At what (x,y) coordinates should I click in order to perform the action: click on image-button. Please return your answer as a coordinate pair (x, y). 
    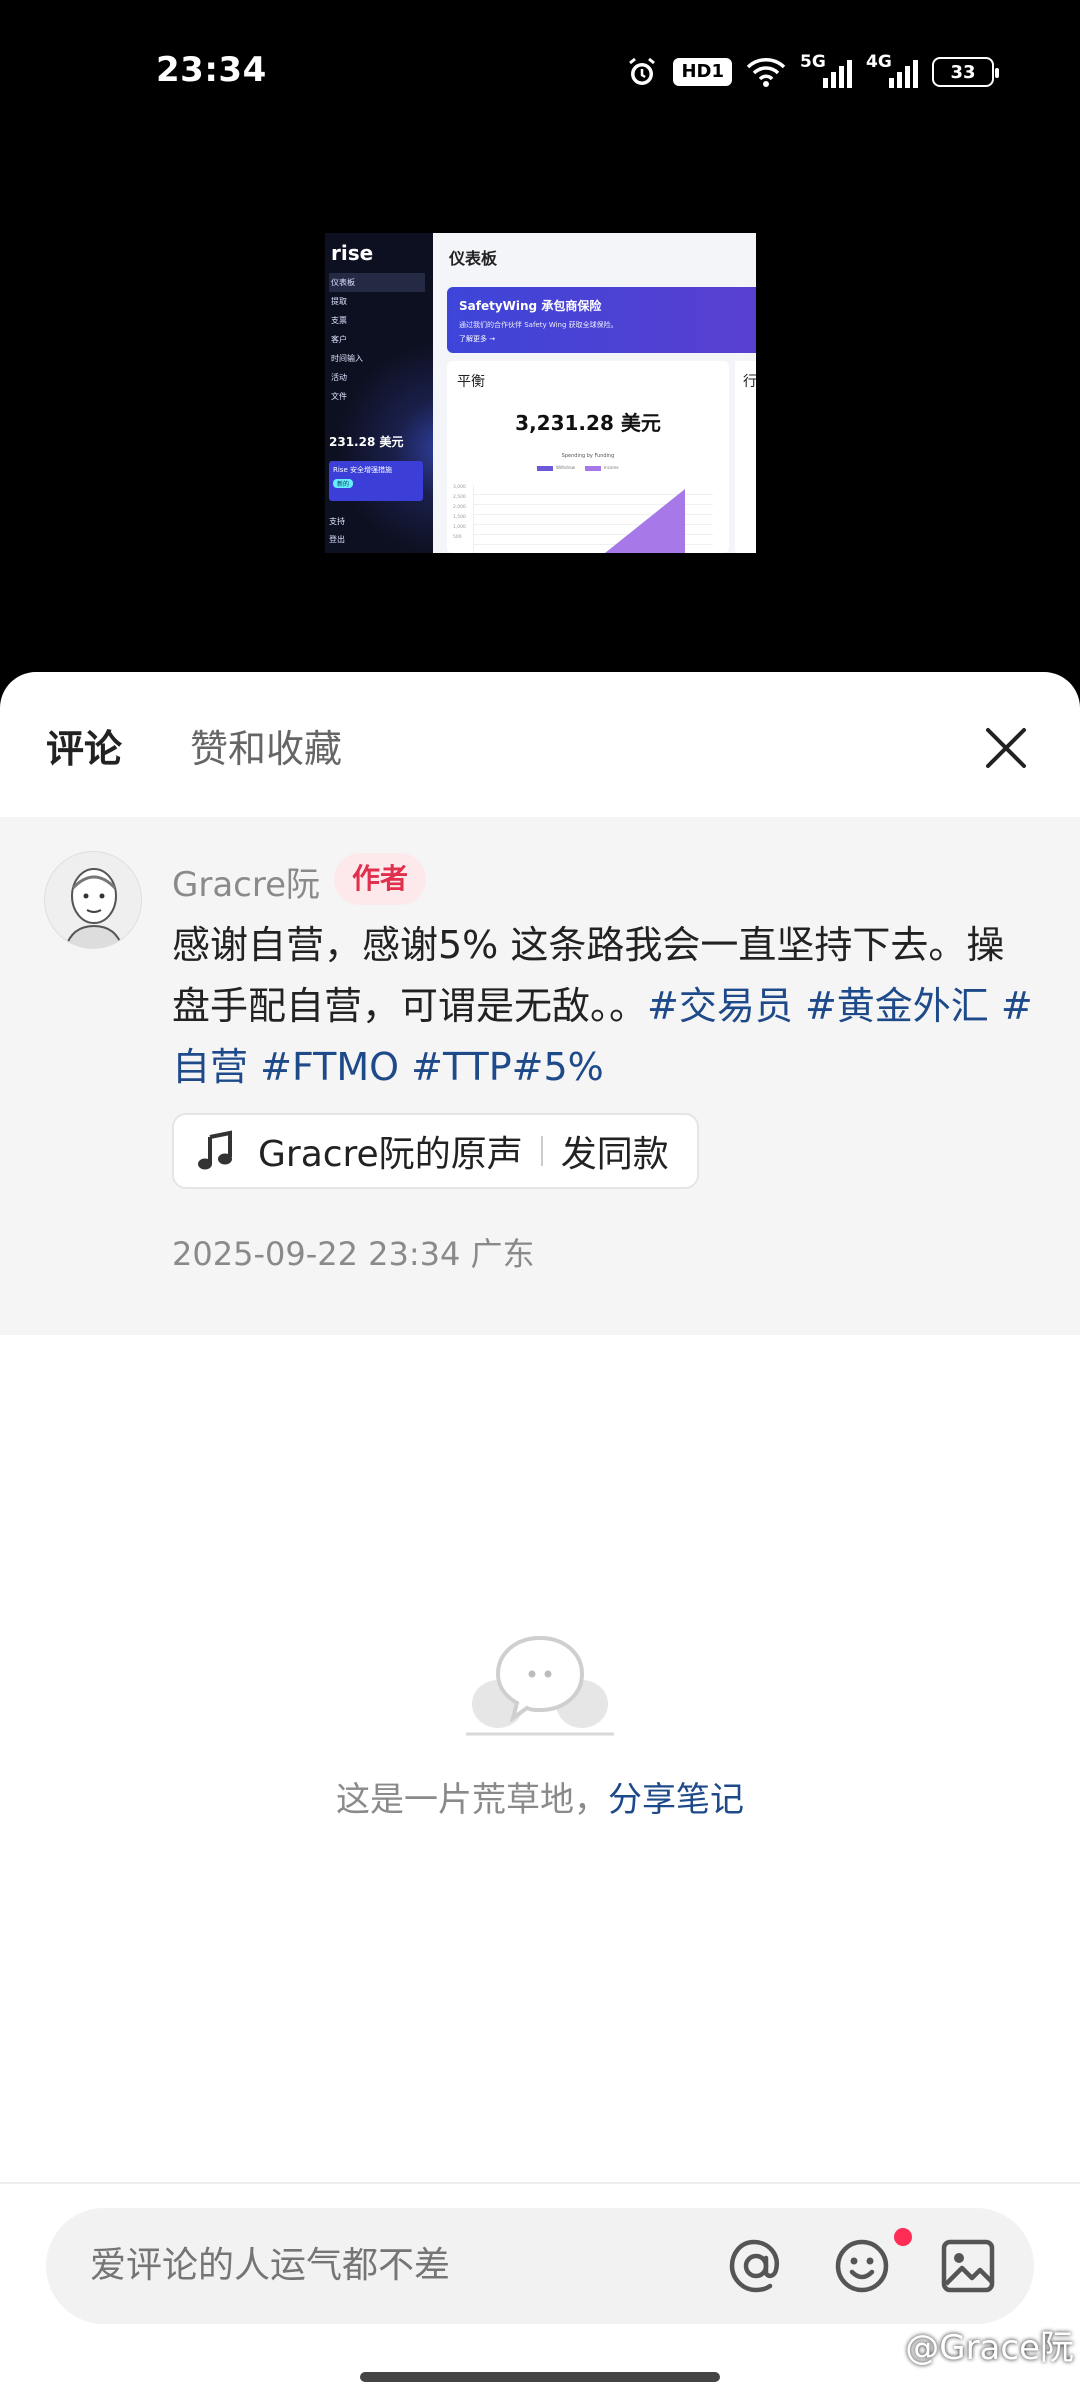
    Looking at the image, I should click on (968, 2266).